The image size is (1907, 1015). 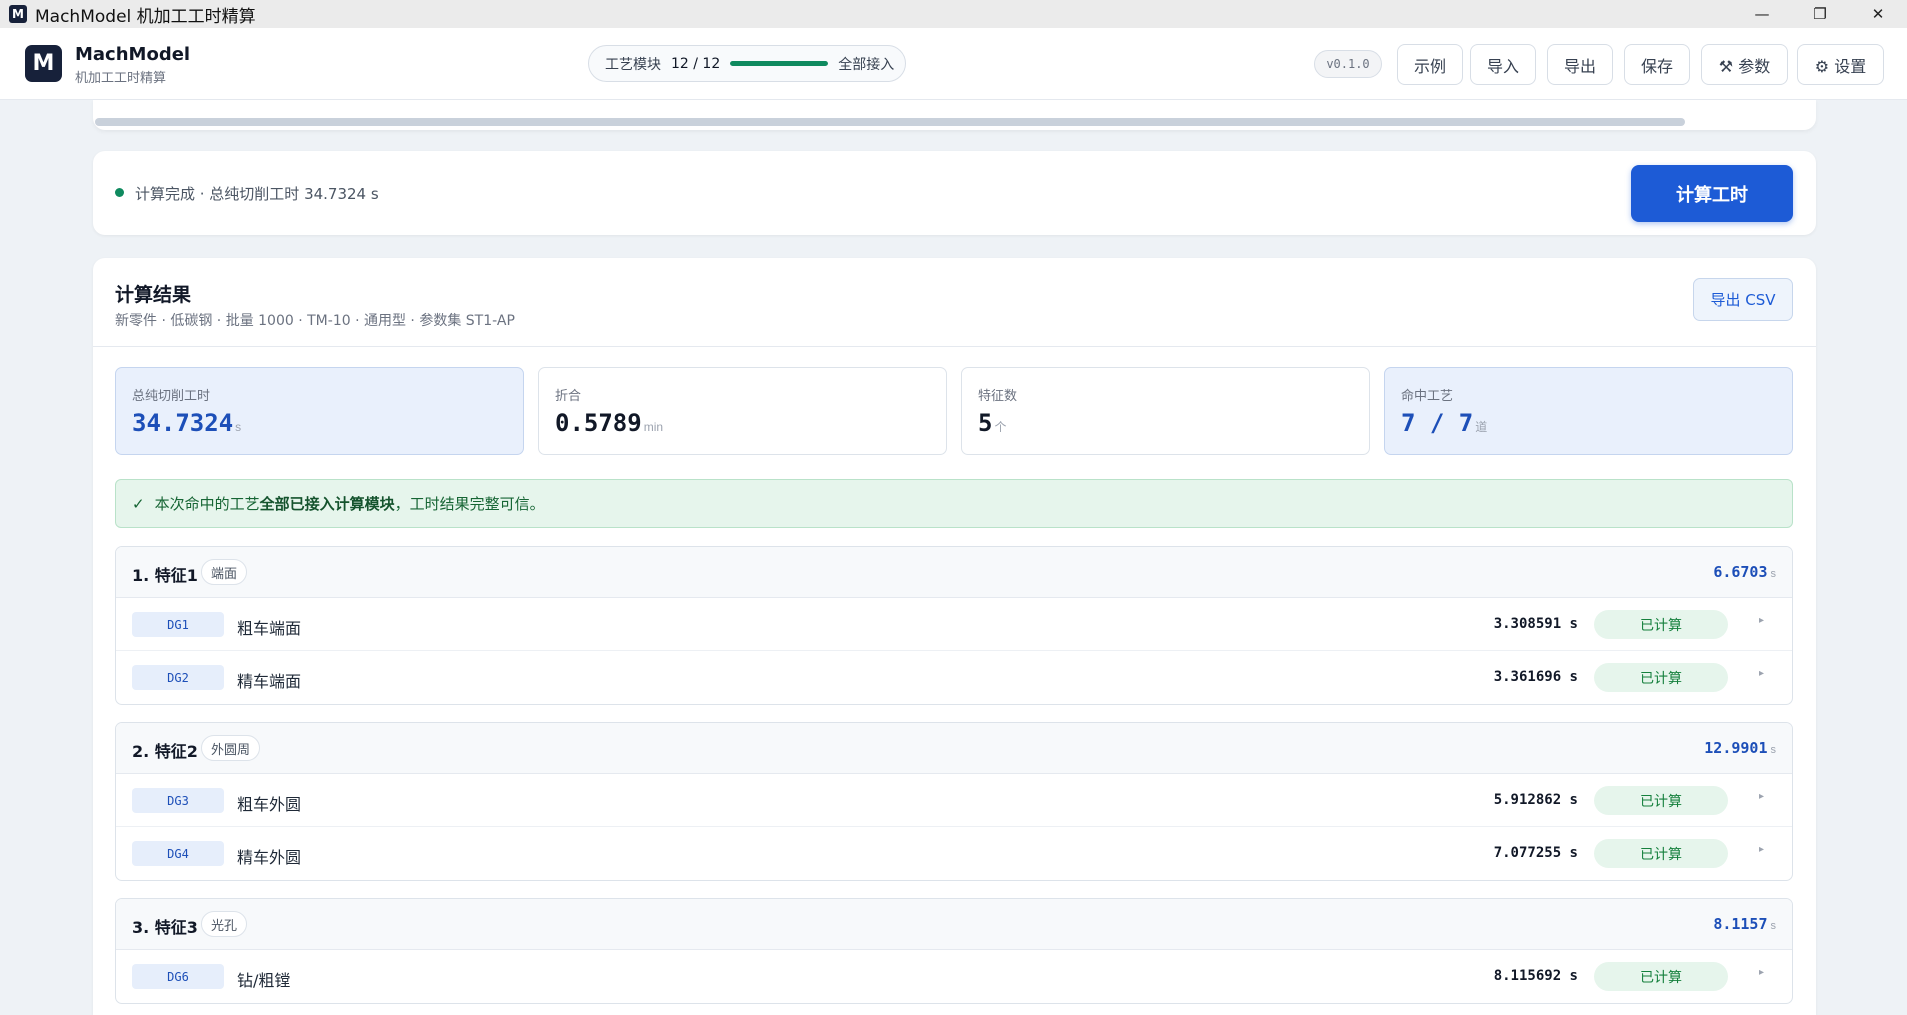 I want to click on process-time: 8.115692 s, so click(x=1535, y=976).